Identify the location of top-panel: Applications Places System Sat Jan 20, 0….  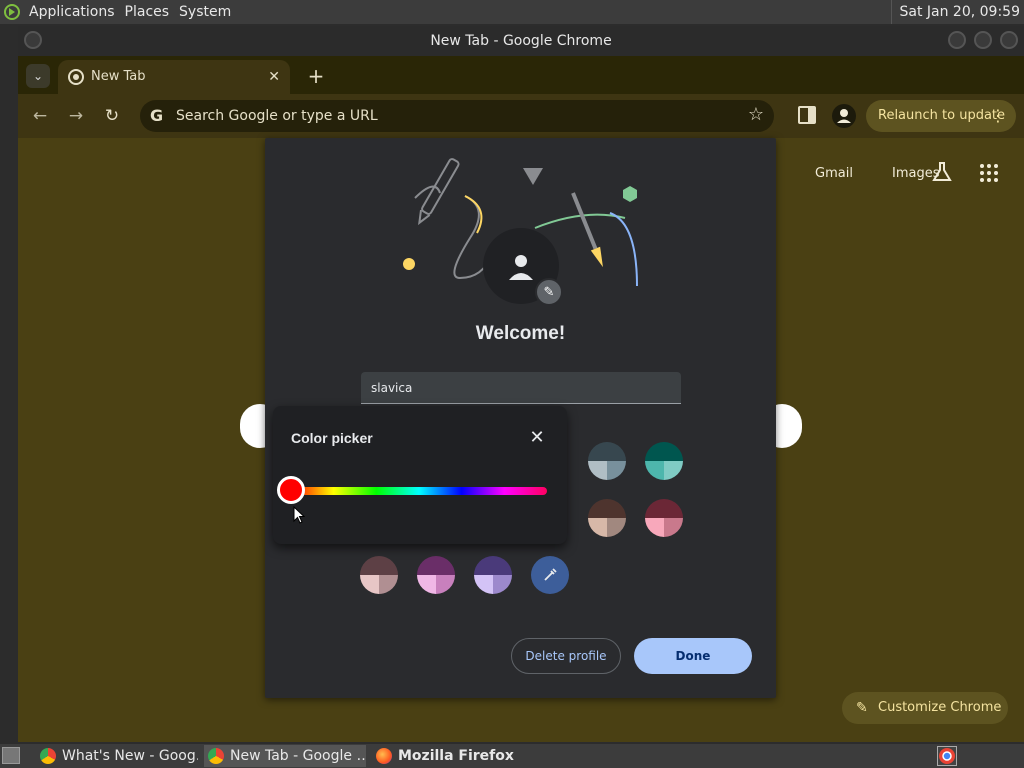
(512, 12).